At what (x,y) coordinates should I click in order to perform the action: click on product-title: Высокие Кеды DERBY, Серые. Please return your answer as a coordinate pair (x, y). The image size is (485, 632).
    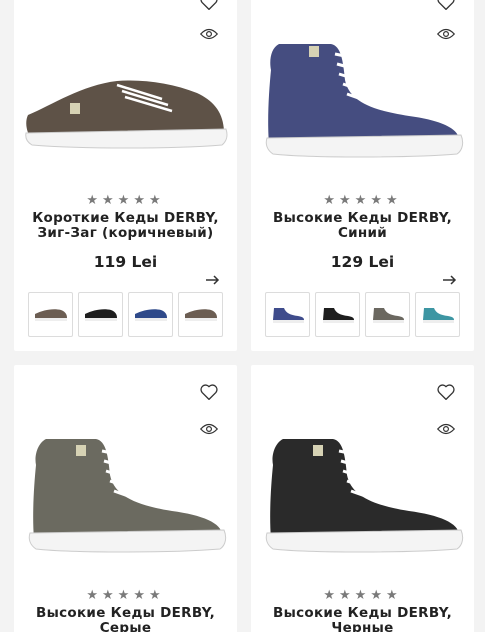
    Looking at the image, I should click on (125, 619).